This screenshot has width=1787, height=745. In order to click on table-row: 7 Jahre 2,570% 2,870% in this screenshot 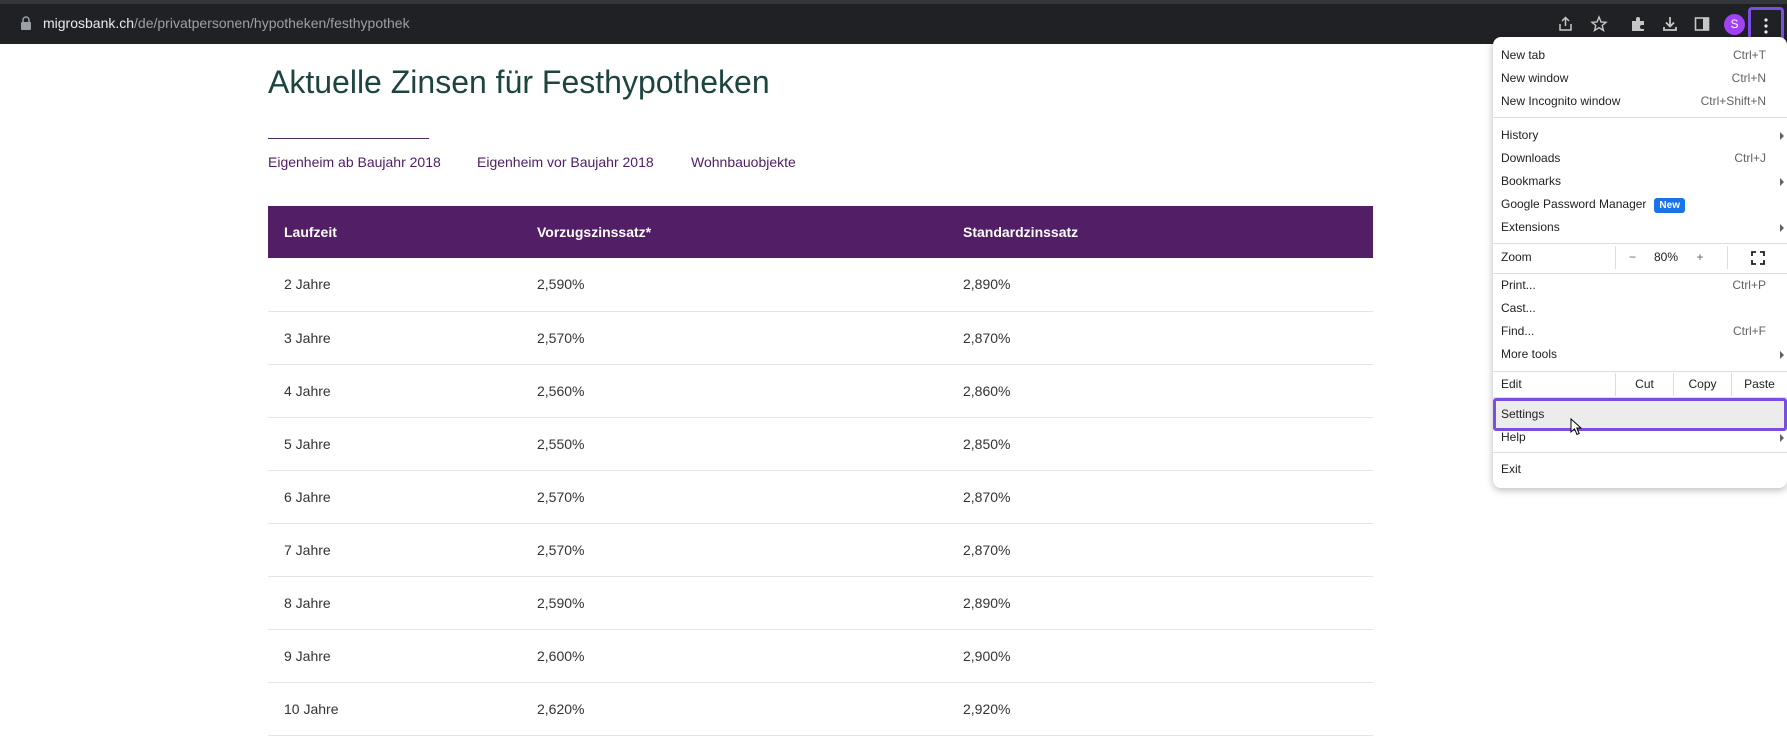, I will do `click(820, 550)`.